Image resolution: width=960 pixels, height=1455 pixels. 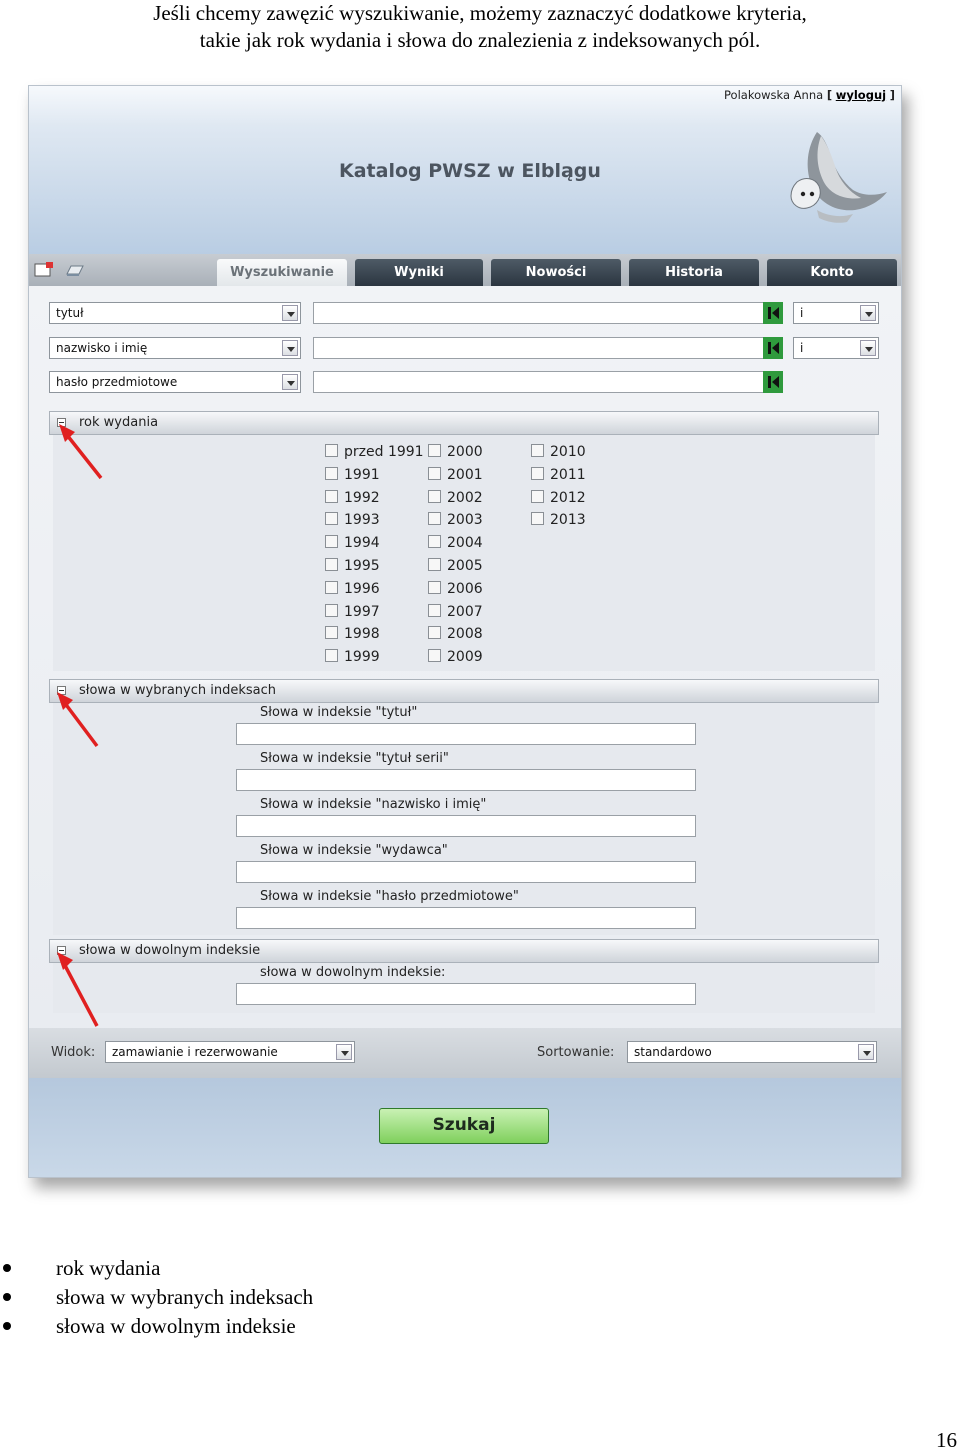 I want to click on year-label: 2006, so click(x=465, y=588).